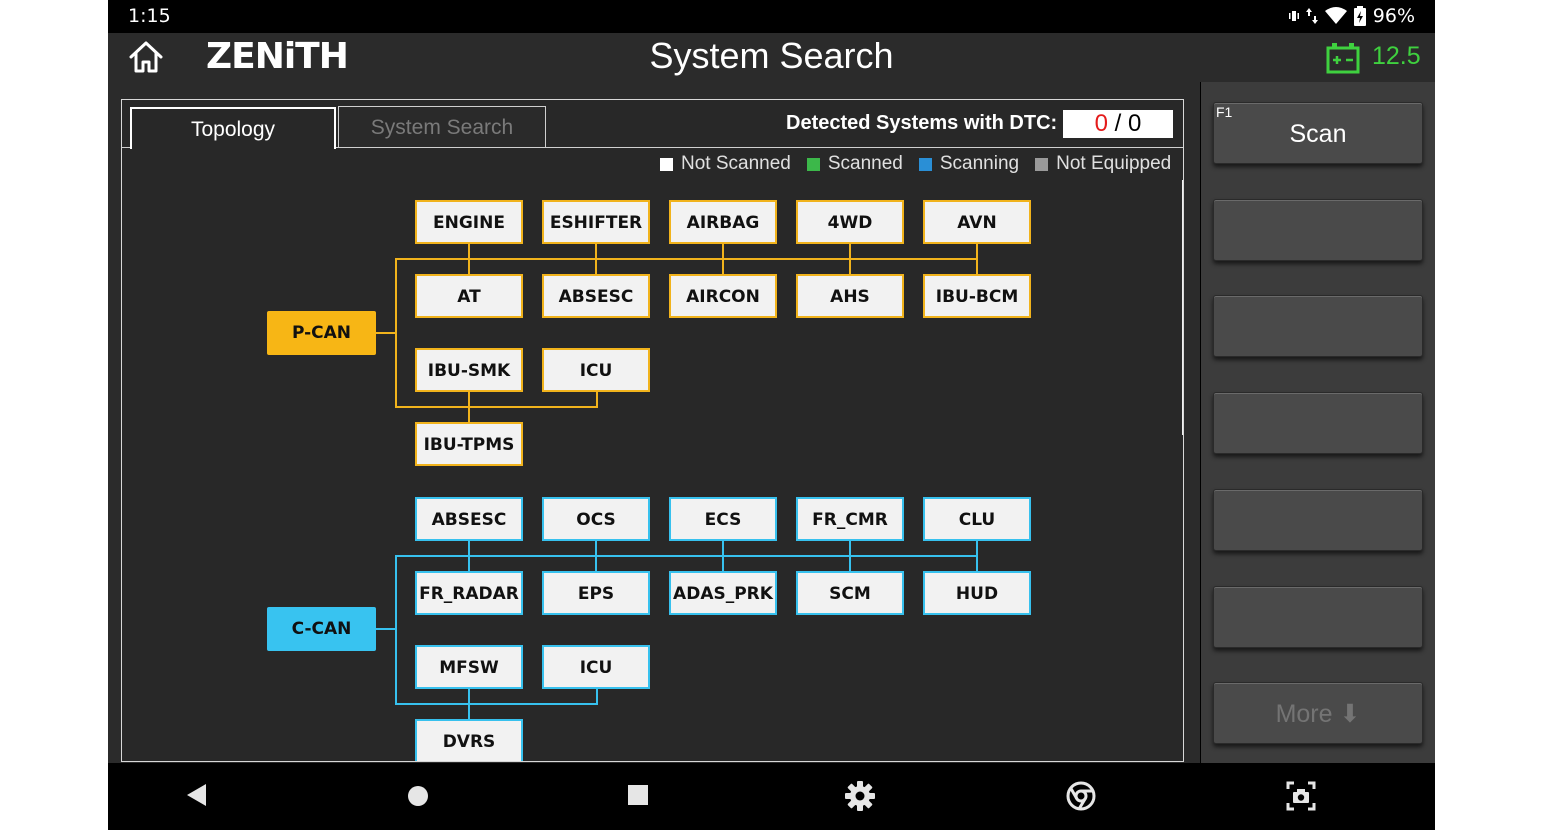 The image size is (1542, 830). Describe the element at coordinates (469, 667) in the screenshot. I see `module-mfsw: MFSW` at that location.